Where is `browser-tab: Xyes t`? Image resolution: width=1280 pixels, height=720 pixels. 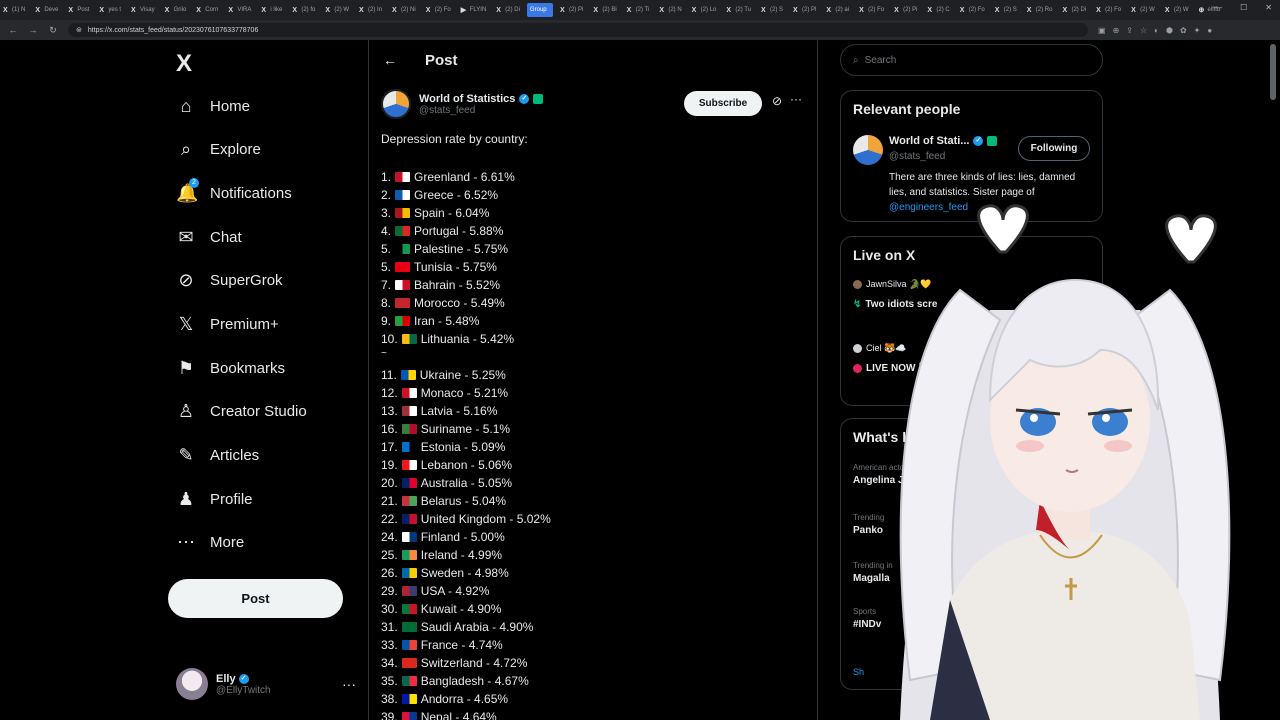
browser-tab: Xyes t is located at coordinates (110, 10).